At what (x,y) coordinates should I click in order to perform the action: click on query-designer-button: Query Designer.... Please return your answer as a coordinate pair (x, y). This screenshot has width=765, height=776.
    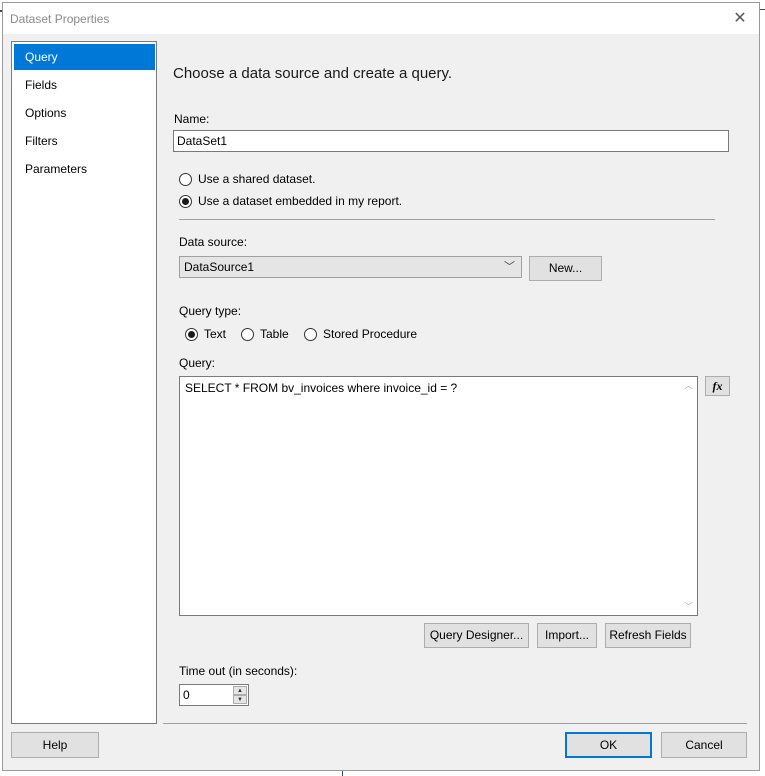
    Looking at the image, I should click on (476, 635).